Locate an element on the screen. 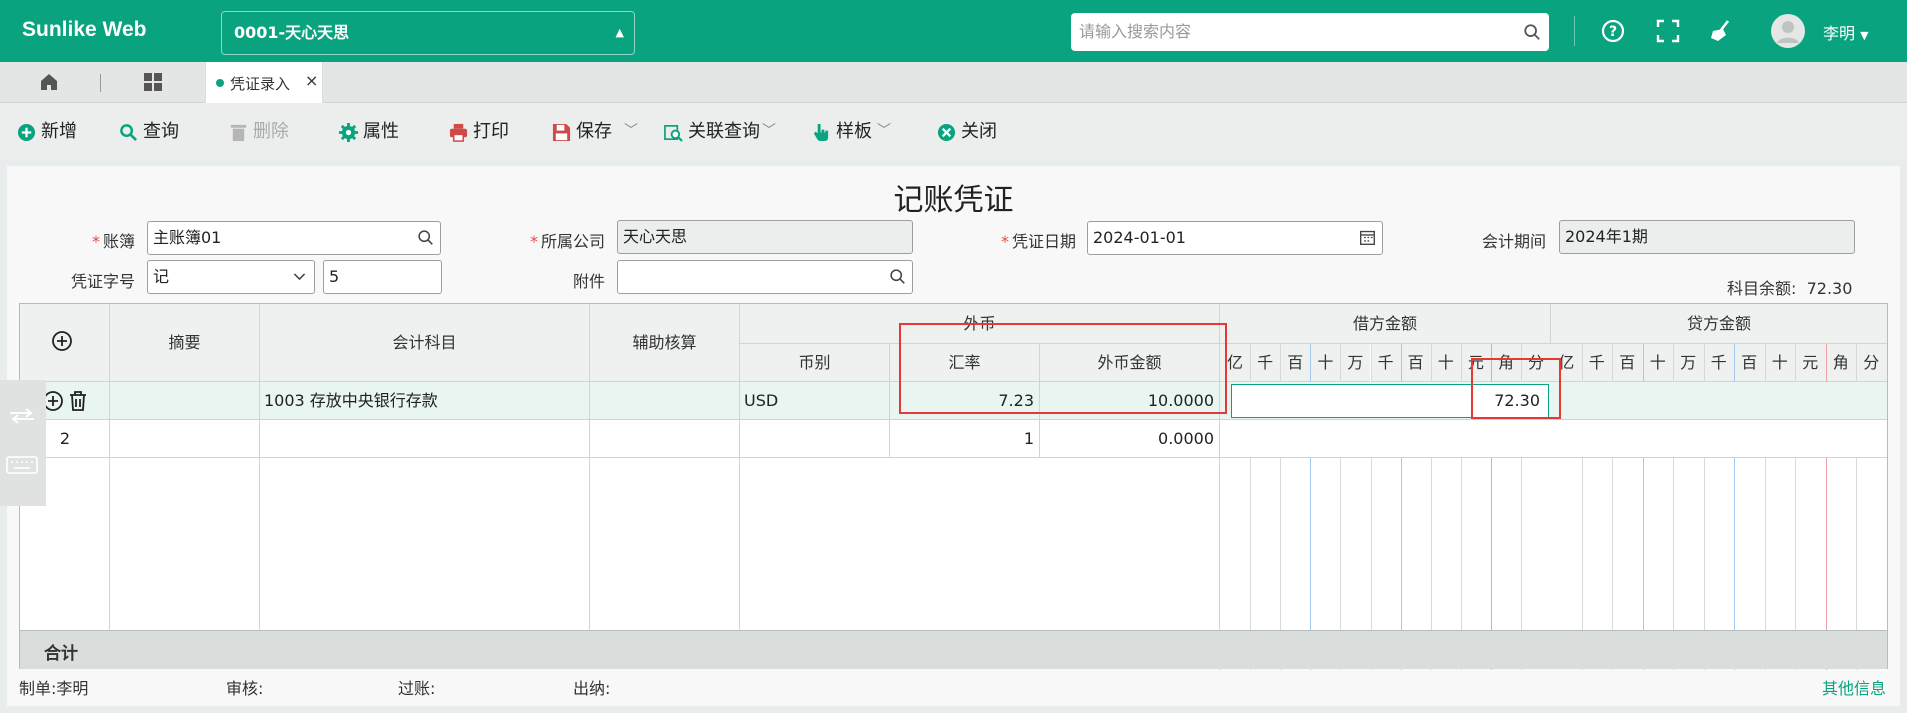  row-currency: USD is located at coordinates (816, 401).